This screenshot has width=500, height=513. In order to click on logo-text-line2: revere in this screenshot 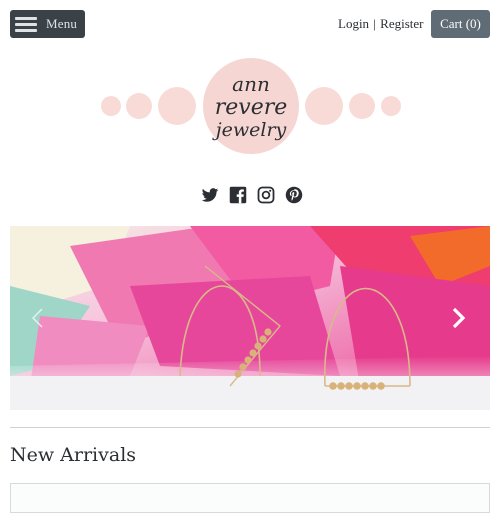, I will do `click(251, 107)`.